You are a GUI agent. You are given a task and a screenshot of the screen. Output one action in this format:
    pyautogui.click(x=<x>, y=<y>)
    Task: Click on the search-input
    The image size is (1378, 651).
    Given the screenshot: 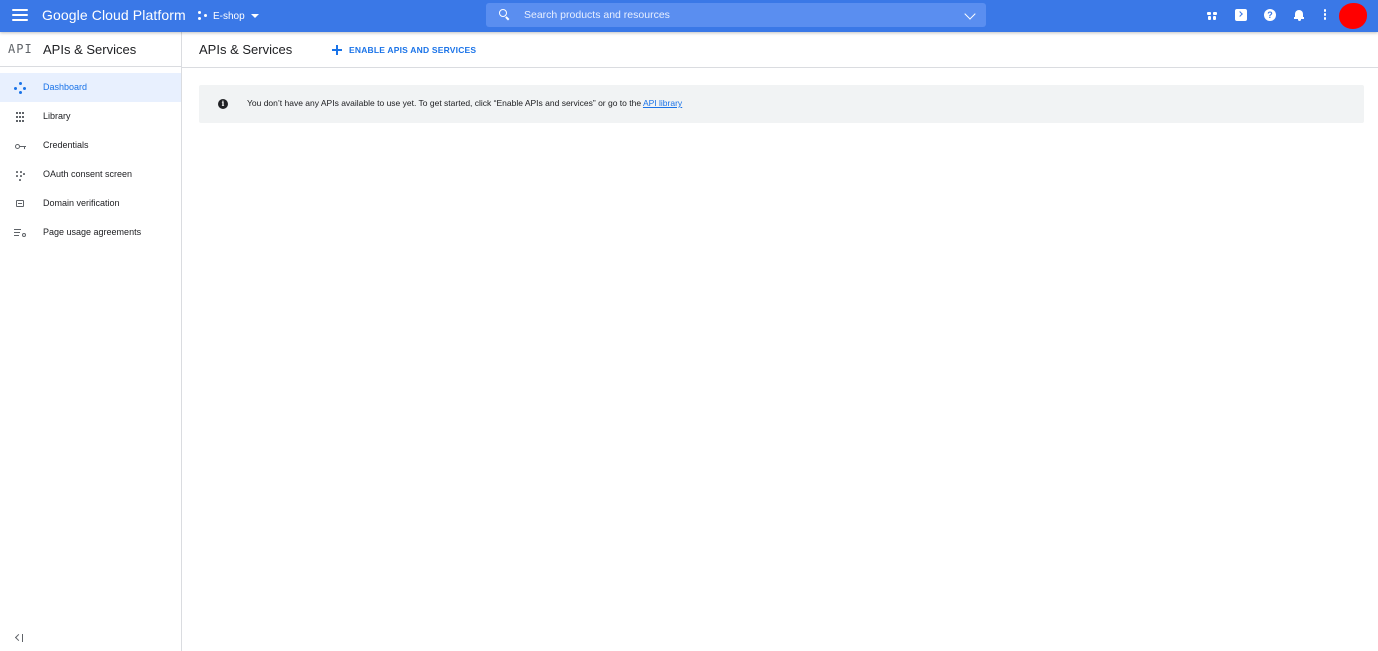 What is the action you would take?
    pyautogui.click(x=734, y=15)
    